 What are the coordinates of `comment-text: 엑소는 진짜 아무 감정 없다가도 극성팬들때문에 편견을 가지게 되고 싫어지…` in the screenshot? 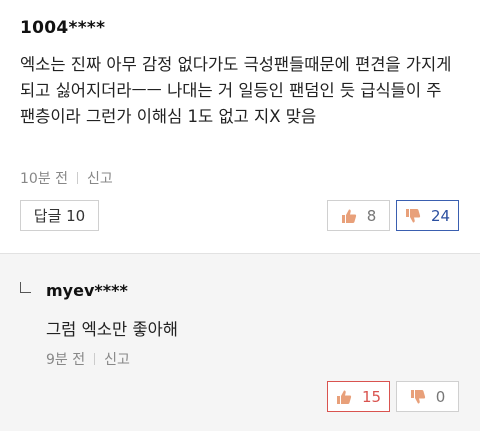 It's located at (236, 90).